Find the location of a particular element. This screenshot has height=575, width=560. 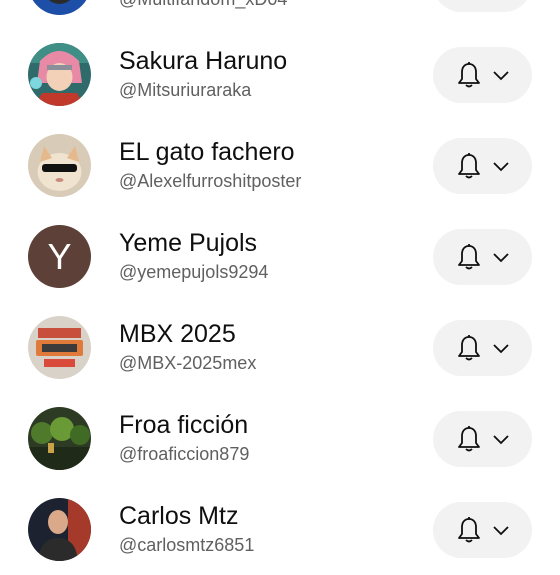

channel-handle: @Alexelfurroshitposter is located at coordinates (210, 181).